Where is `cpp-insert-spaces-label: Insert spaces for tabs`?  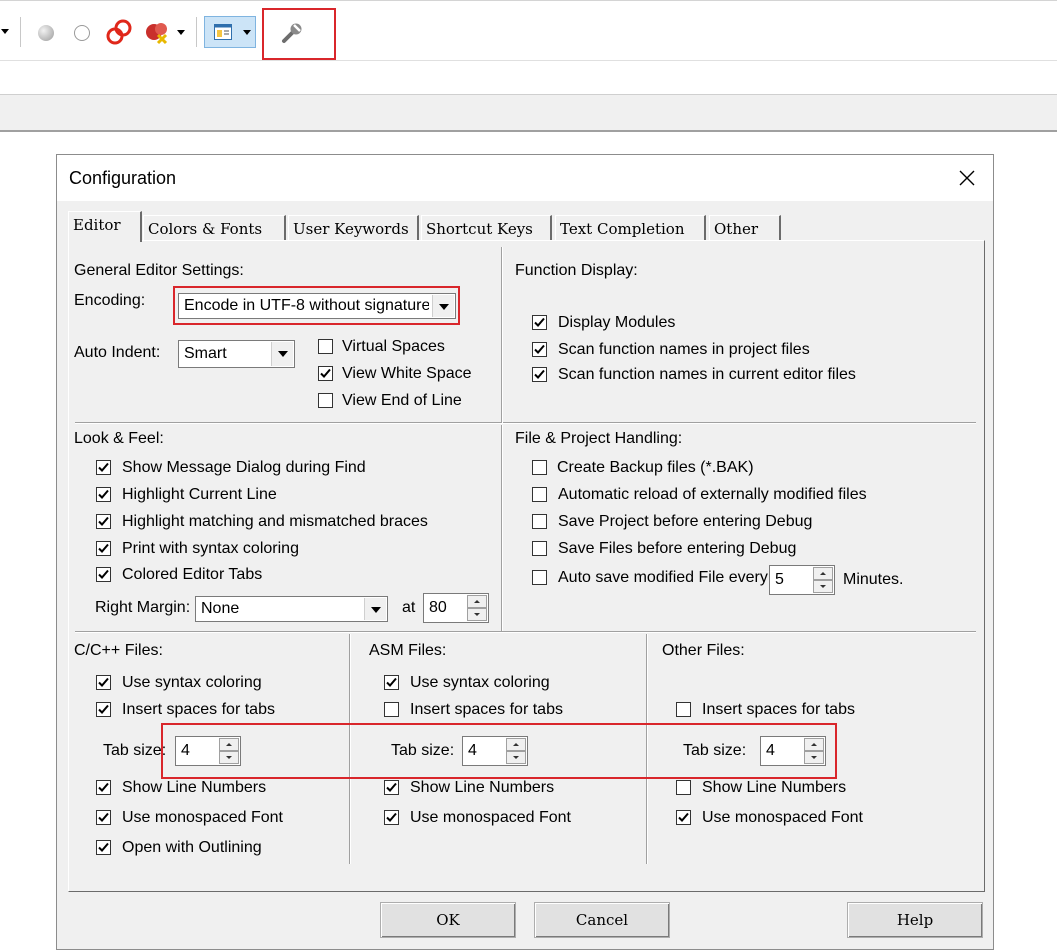
cpp-insert-spaces-label: Insert spaces for tabs is located at coordinates (198, 709).